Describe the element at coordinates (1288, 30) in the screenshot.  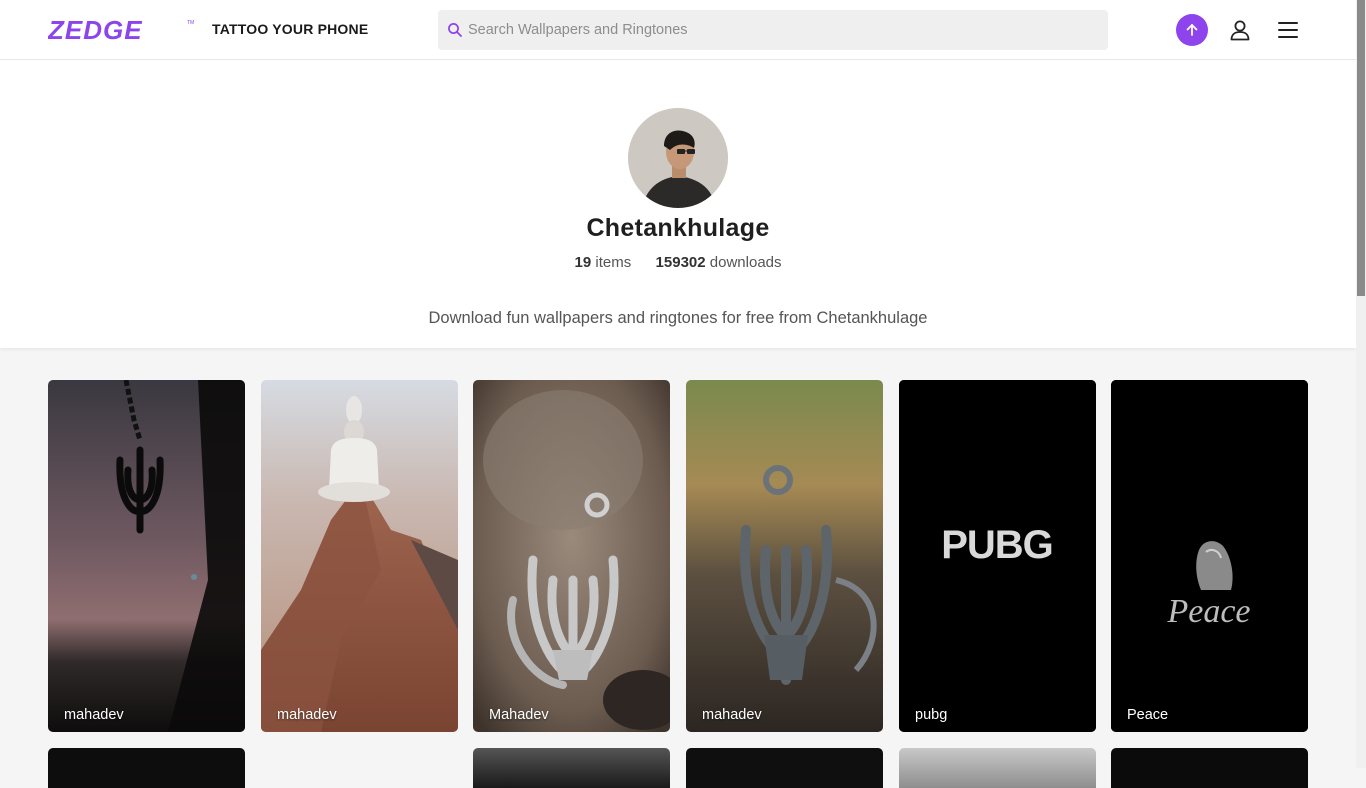
I see `hamburger-menu-icon` at that location.